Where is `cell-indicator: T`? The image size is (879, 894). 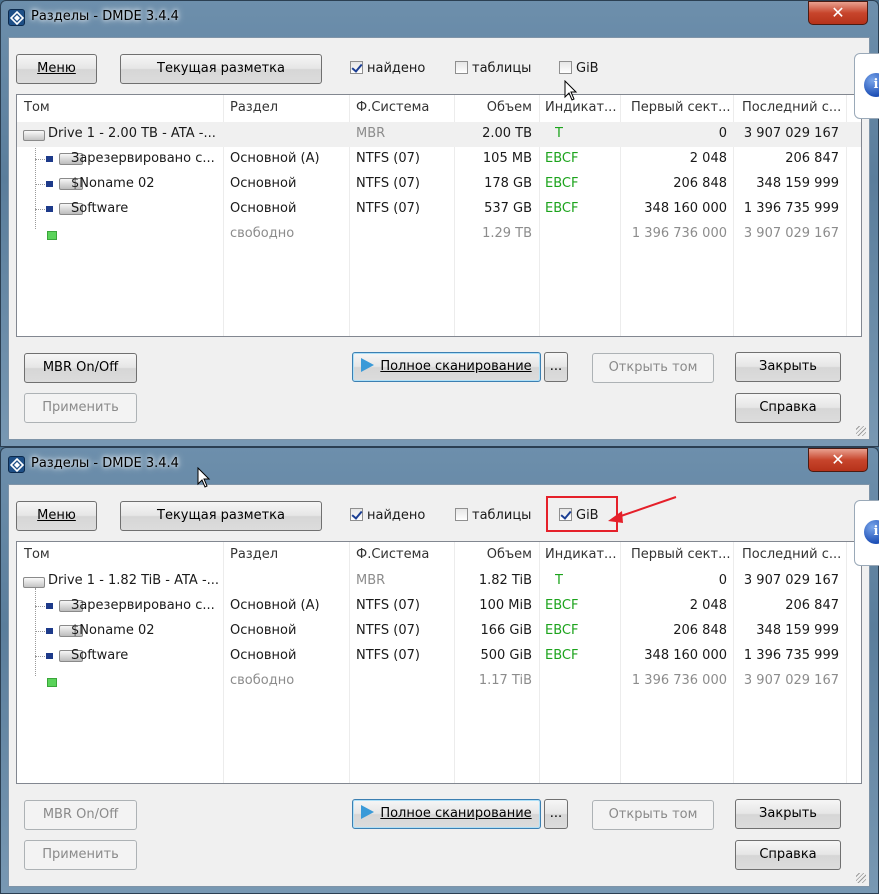 cell-indicator: T is located at coordinates (559, 133).